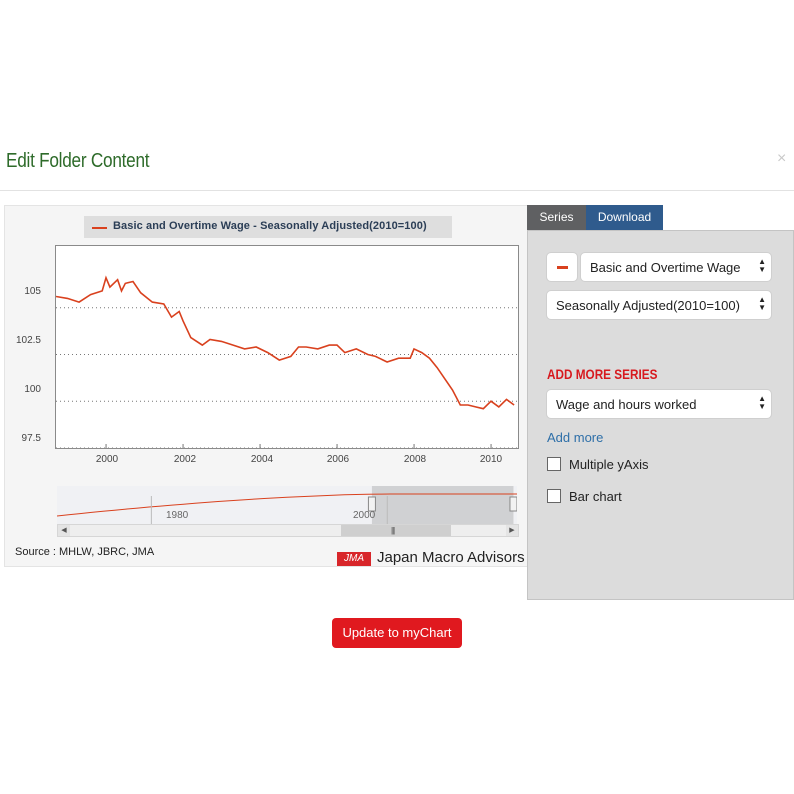  I want to click on x-tick-label: 2008, so click(415, 459).